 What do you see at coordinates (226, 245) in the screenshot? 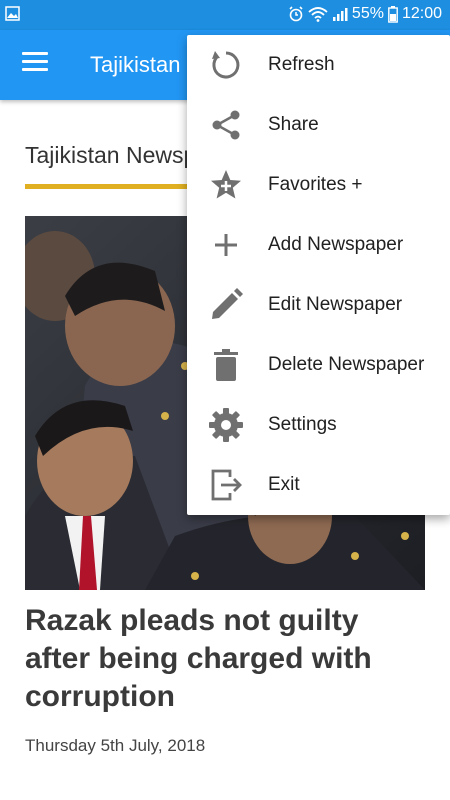
I see `plus-icon` at bounding box center [226, 245].